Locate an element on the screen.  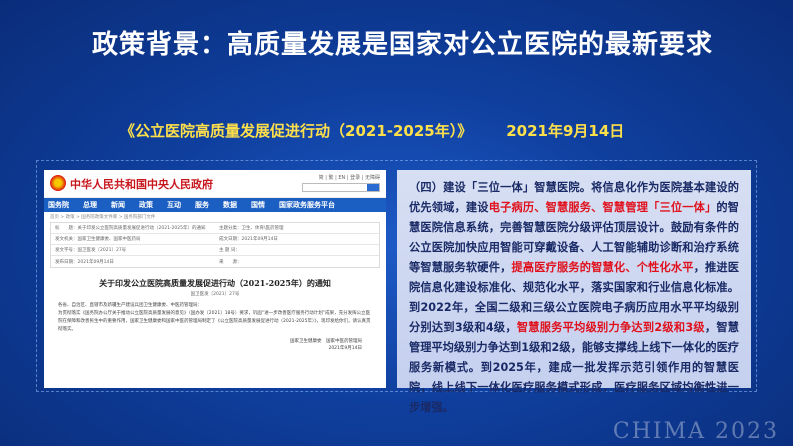
doc-paragraph: 各省、自治区、直辖市及新疆生产建设兵团卫生健康委、中医药管理局： is located at coordinates (130, 305).